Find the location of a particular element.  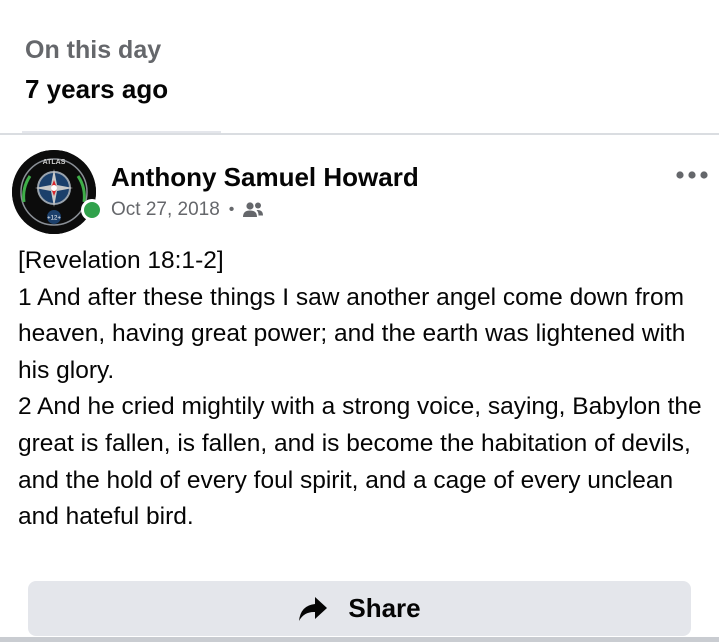

memory-header: On this day 7 years ago is located at coordinates (96, 70).